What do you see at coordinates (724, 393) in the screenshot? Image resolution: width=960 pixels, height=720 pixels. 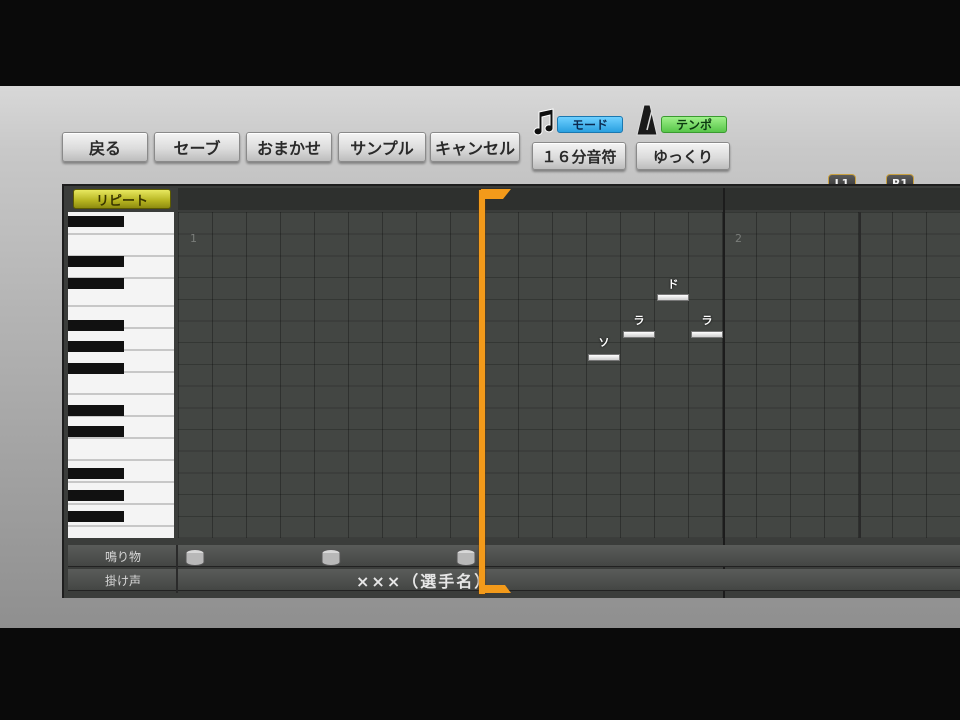 I see `measure-divider` at bounding box center [724, 393].